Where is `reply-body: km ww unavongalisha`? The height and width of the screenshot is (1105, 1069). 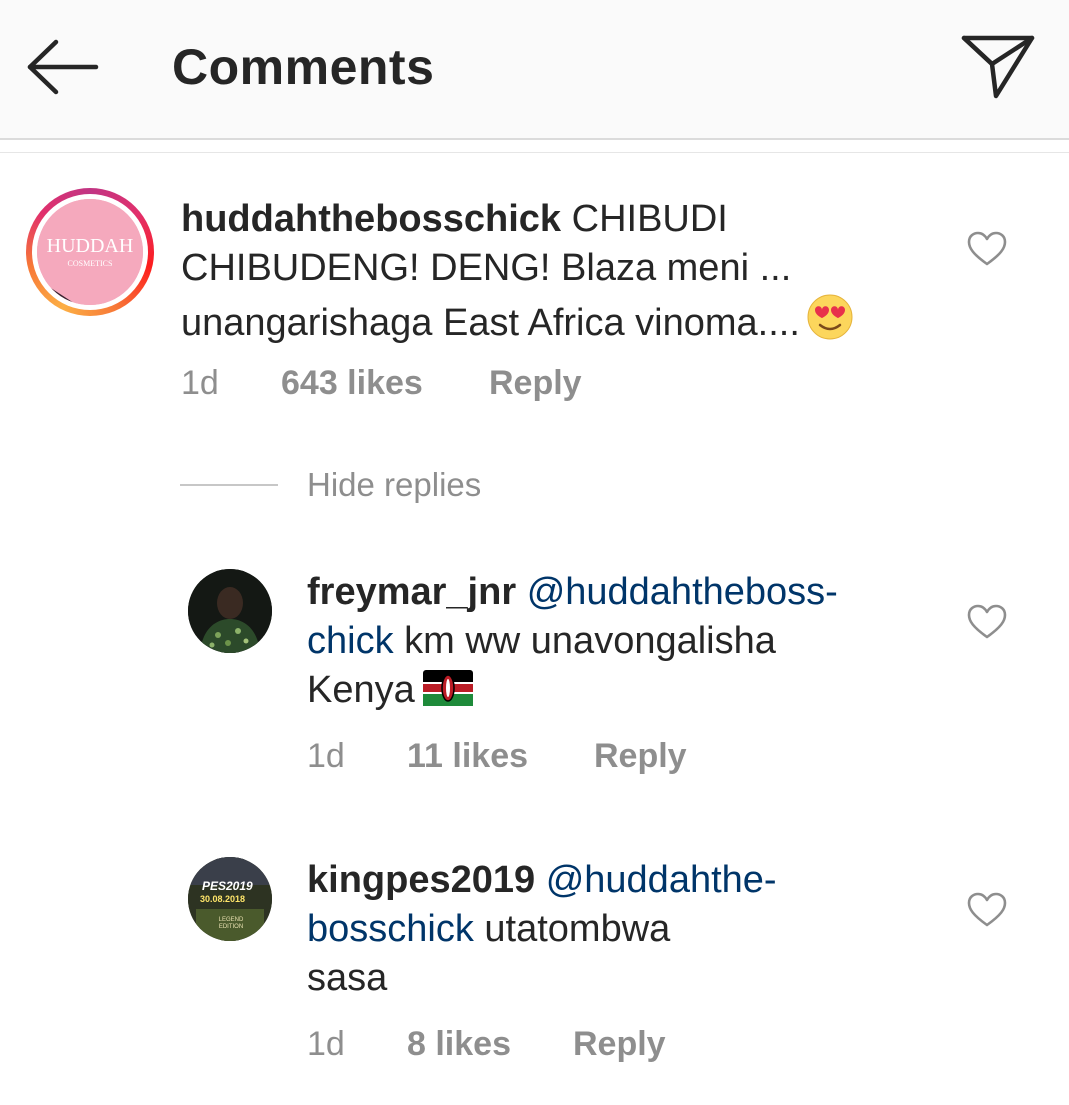
reply-body: km ww unavongalisha is located at coordinates (584, 641).